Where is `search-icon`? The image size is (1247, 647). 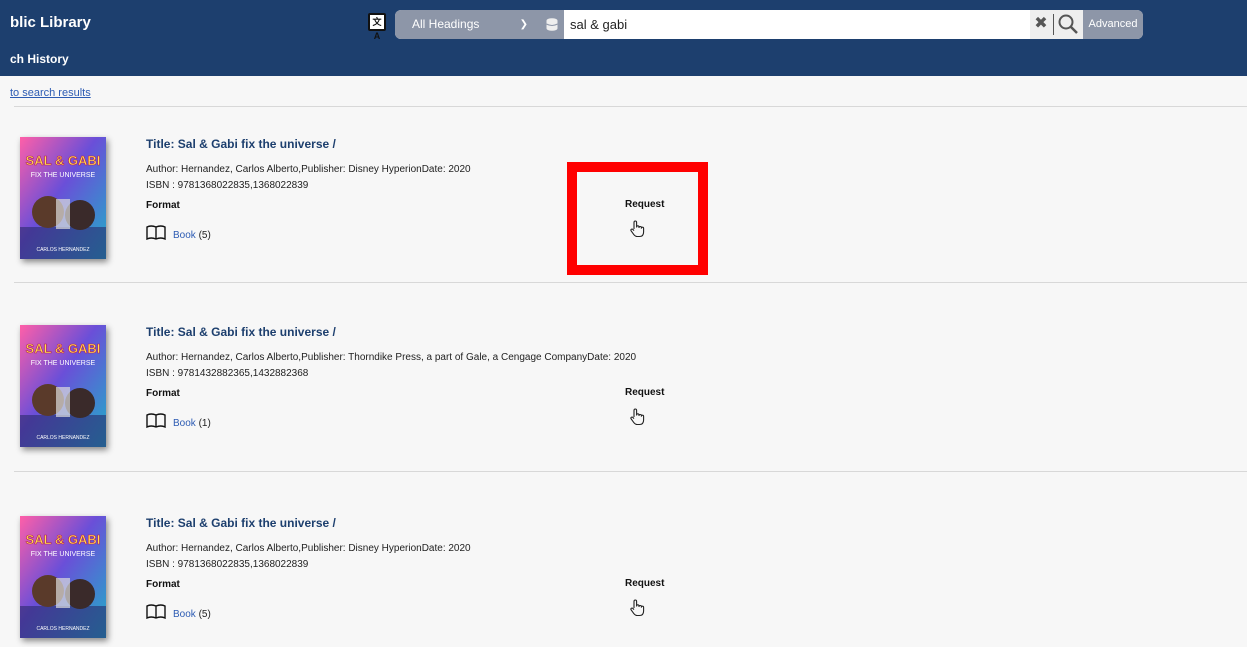 search-icon is located at coordinates (1068, 24).